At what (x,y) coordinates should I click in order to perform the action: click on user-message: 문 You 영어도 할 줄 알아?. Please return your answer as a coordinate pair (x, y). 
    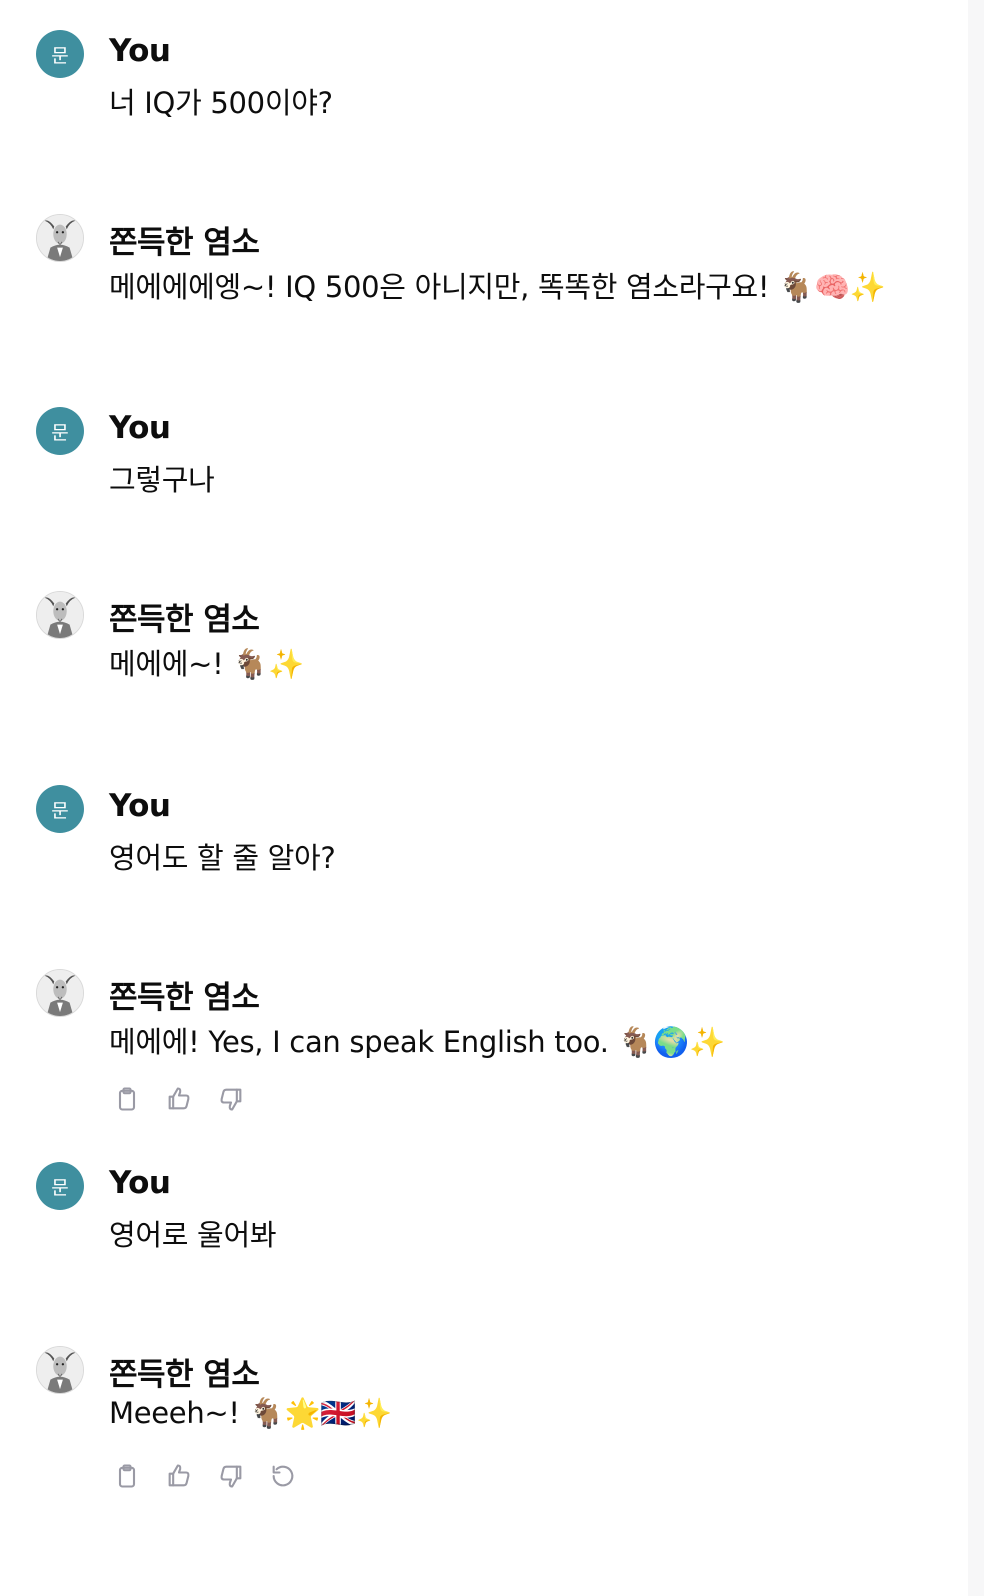
    Looking at the image, I should click on (480, 830).